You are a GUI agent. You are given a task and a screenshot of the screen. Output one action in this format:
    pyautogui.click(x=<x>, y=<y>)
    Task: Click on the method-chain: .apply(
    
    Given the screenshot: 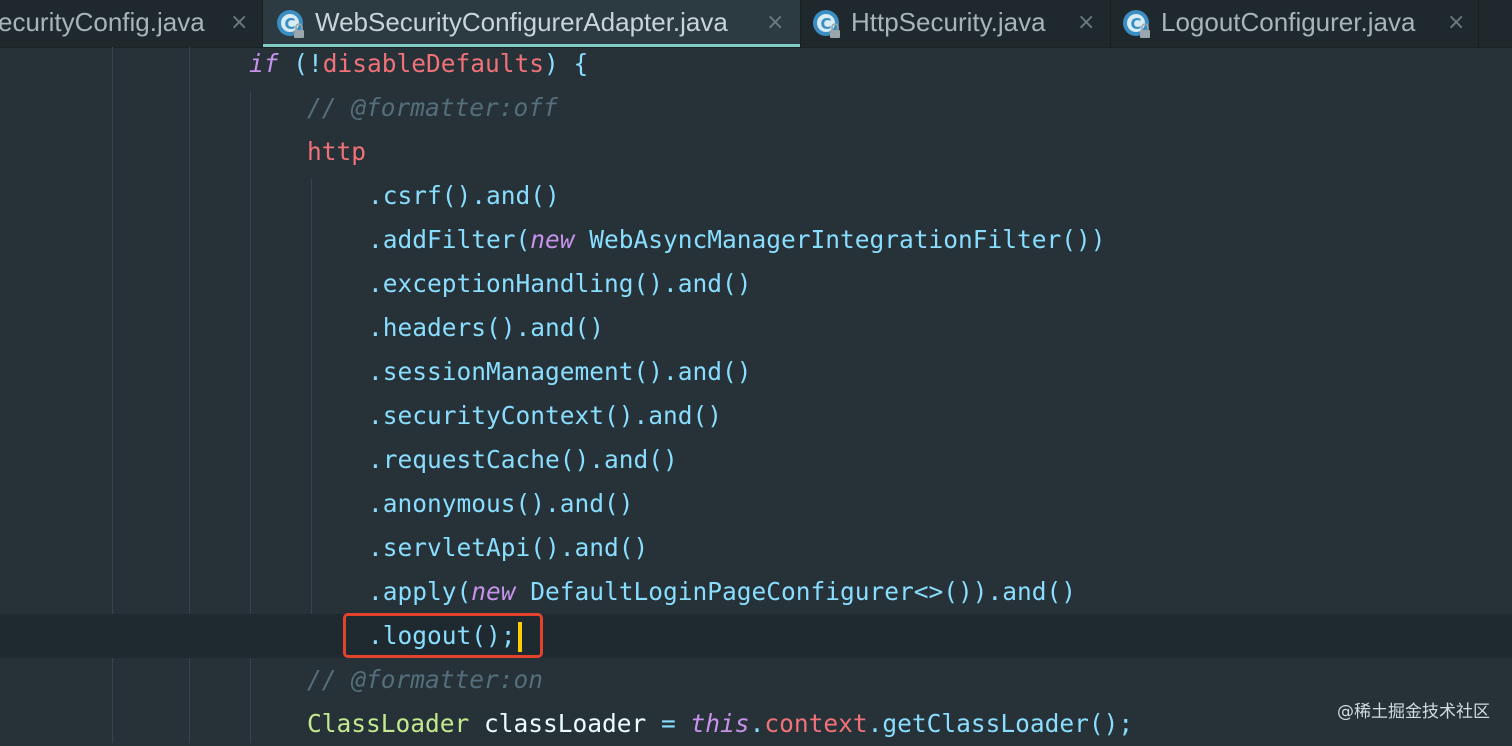 What is the action you would take?
    pyautogui.click(x=420, y=591)
    